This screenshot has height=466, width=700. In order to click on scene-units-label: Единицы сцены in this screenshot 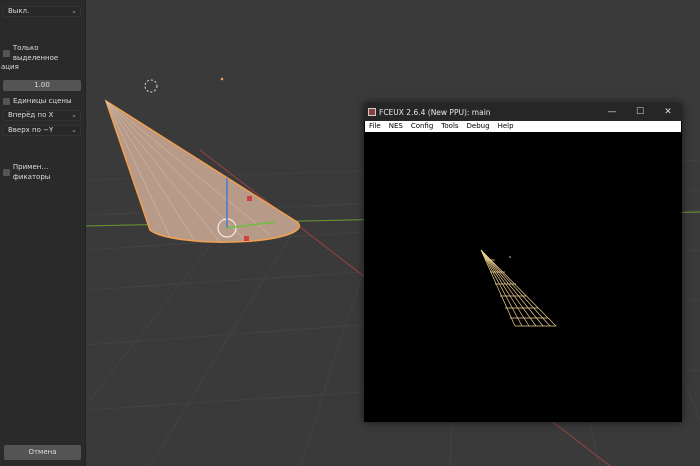, I will do `click(42, 101)`.